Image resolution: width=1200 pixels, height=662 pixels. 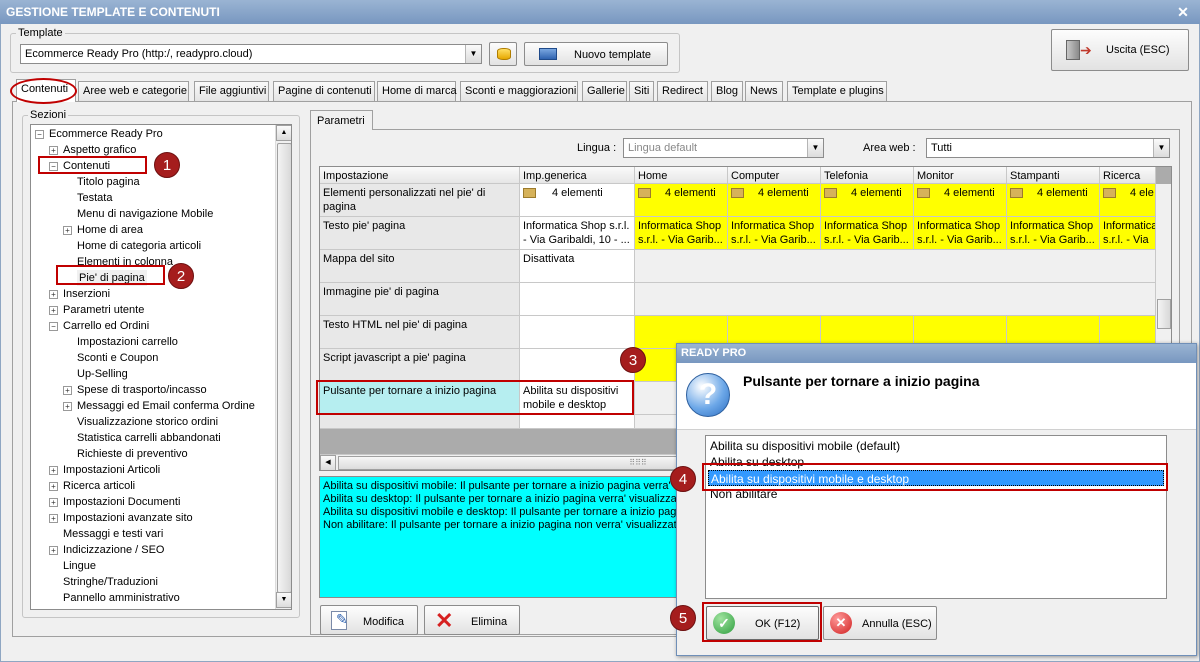 I want to click on column-header: Telefonia, so click(x=867, y=175).